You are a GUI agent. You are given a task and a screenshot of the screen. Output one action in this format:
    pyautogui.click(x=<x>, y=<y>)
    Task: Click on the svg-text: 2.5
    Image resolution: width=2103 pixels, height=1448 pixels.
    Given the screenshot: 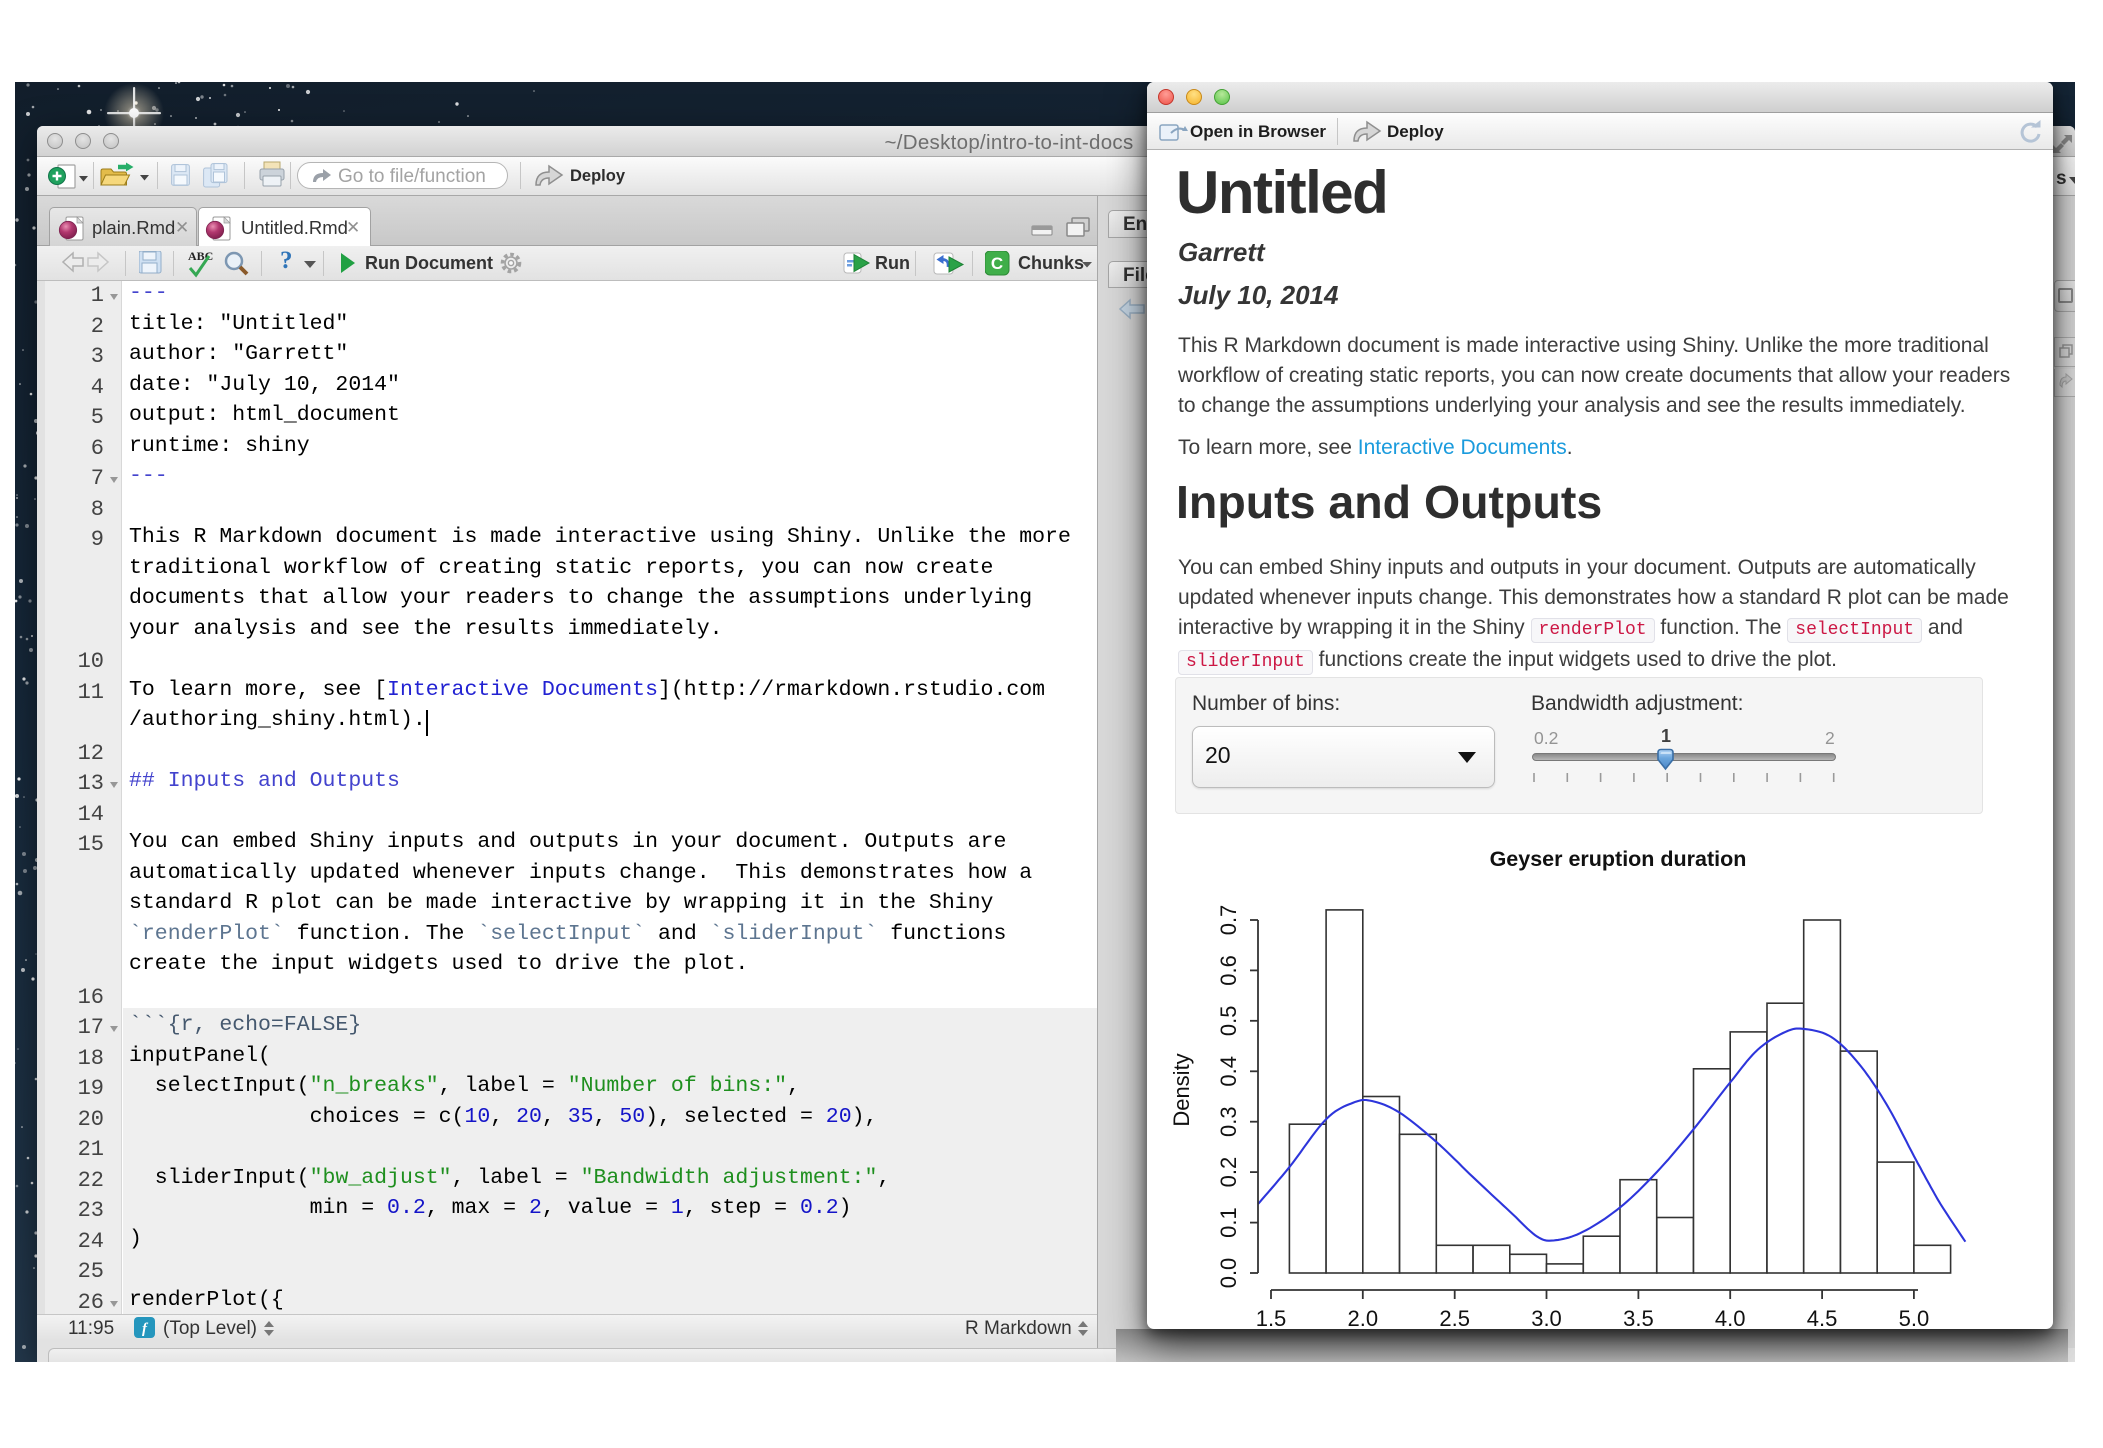 What is the action you would take?
    pyautogui.click(x=1454, y=1318)
    